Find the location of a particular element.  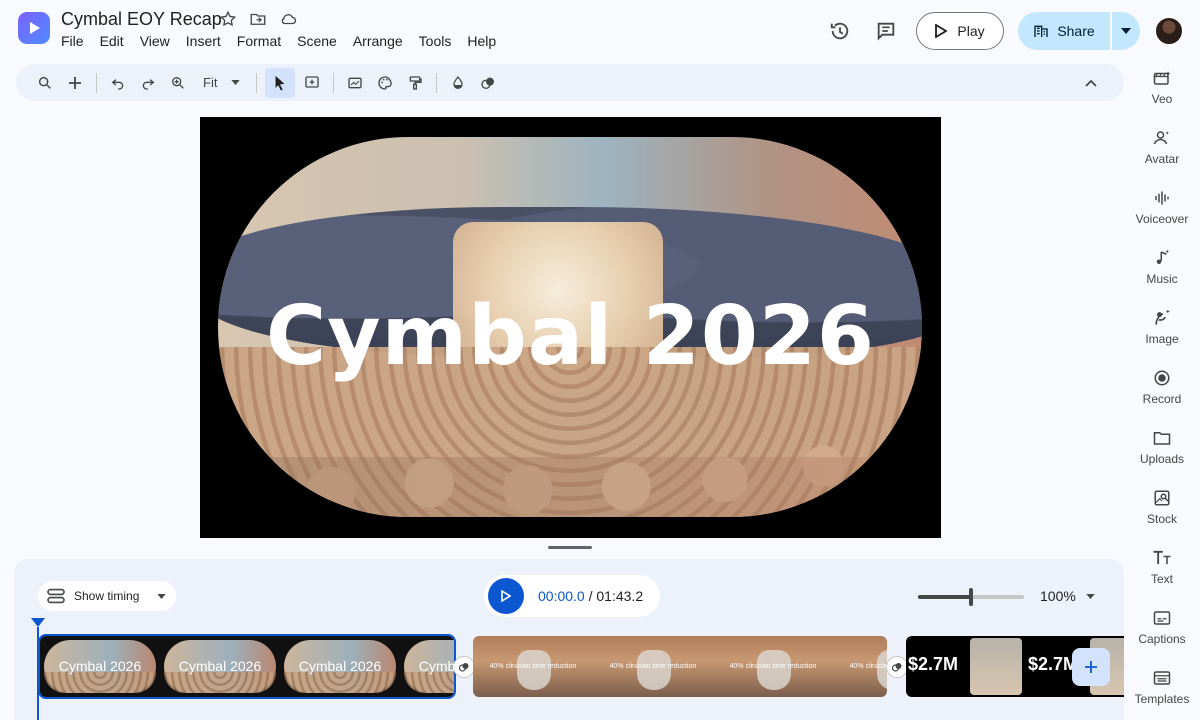

zoom-select: Fit is located at coordinates (221, 82).